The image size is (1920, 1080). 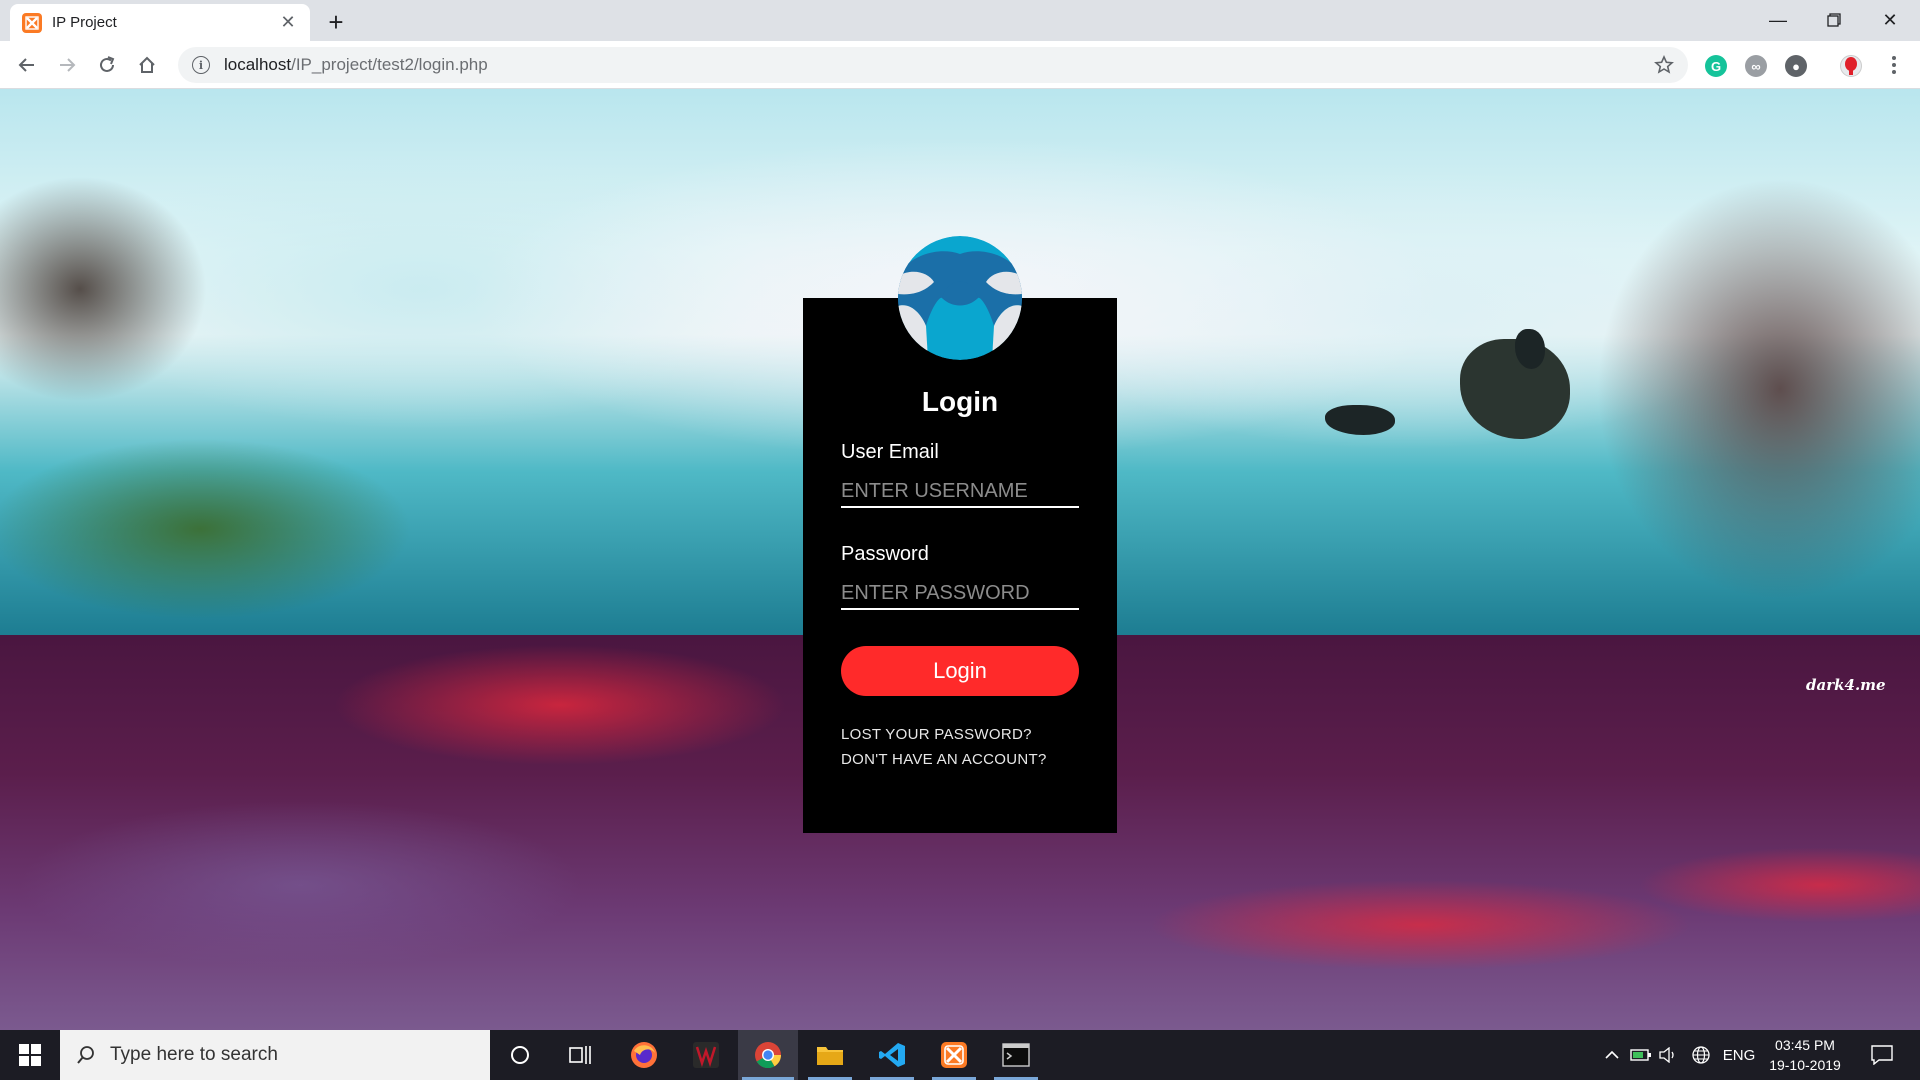 I want to click on windows-start-icon, so click(x=30, y=1055).